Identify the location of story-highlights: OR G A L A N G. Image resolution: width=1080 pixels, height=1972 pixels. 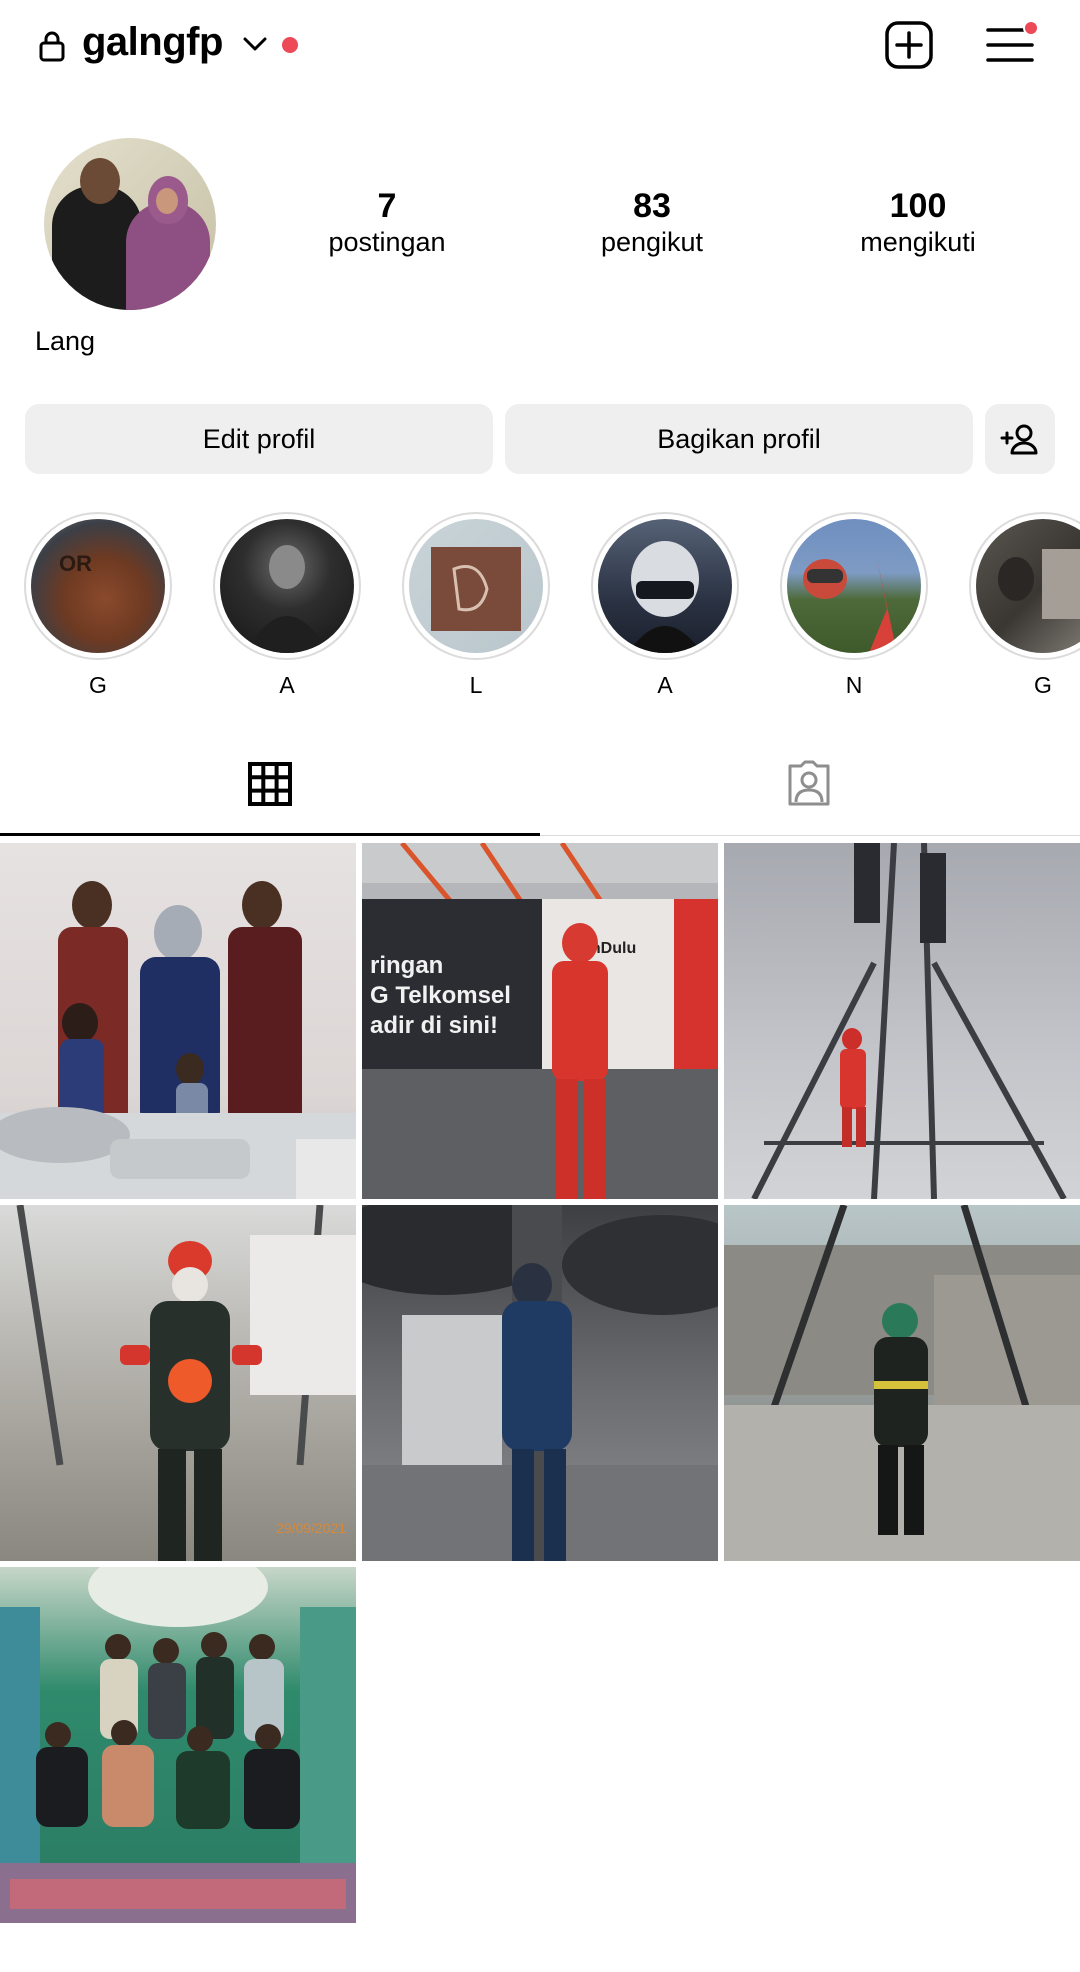
(540, 607).